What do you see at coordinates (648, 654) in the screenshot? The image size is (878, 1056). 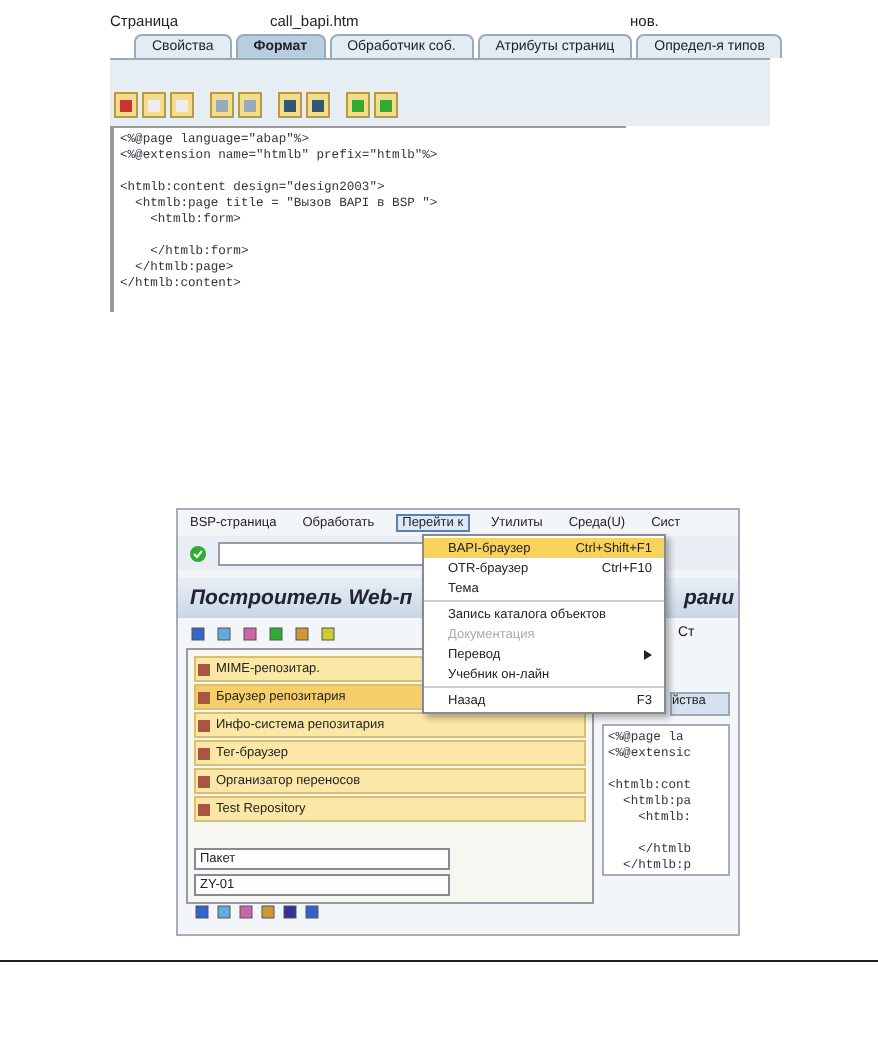 I see `submenu-arrow-icon` at bounding box center [648, 654].